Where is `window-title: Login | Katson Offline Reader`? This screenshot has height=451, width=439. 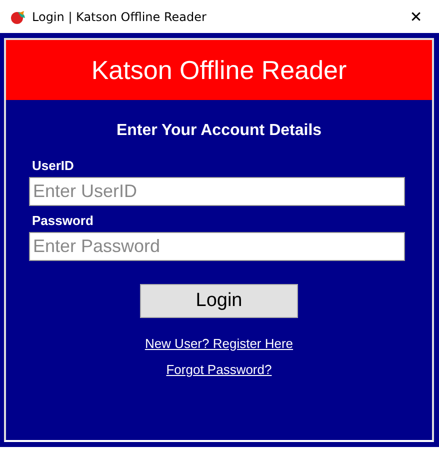
window-title: Login | Katson Offline Reader is located at coordinates (120, 17).